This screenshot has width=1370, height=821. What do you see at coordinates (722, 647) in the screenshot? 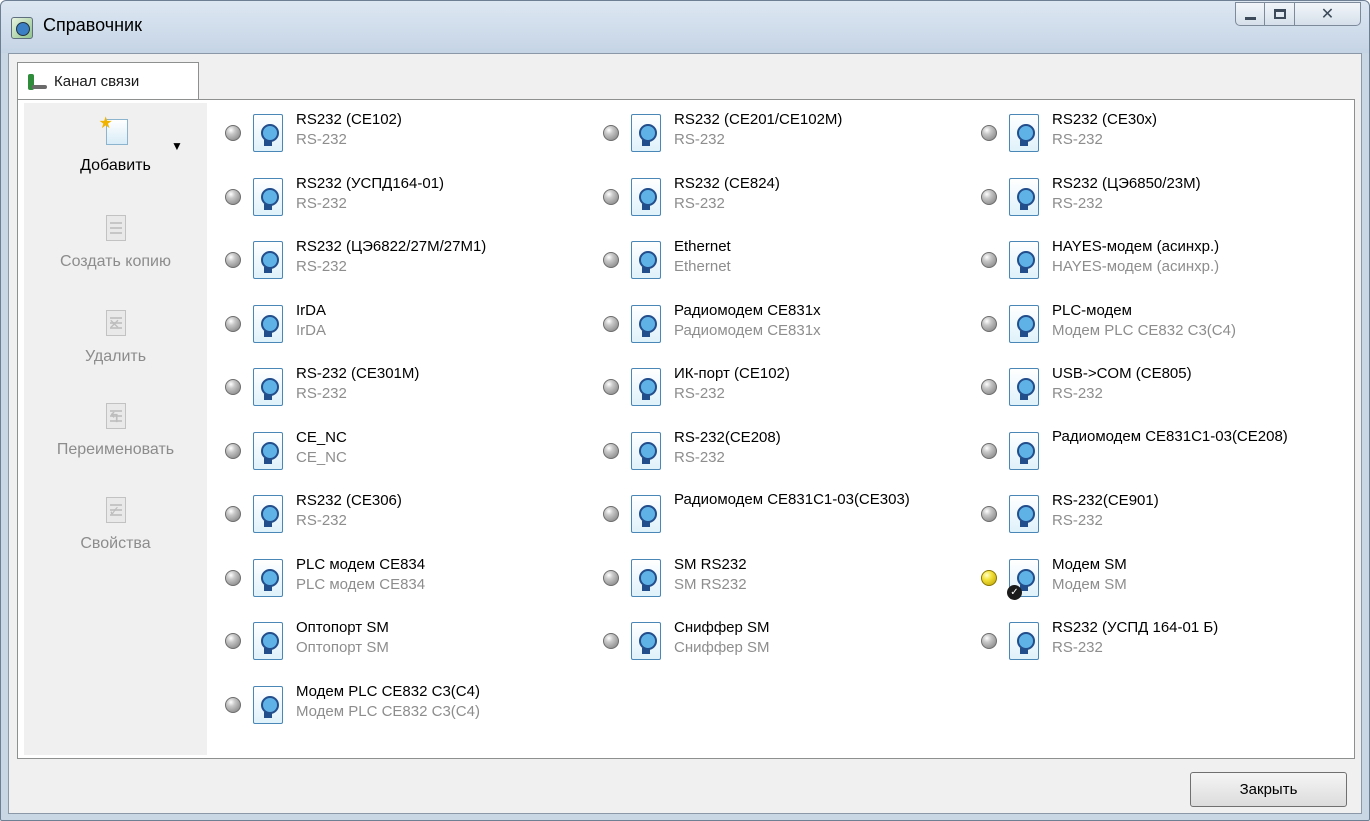
I see `item-type: Сниффер SM` at bounding box center [722, 647].